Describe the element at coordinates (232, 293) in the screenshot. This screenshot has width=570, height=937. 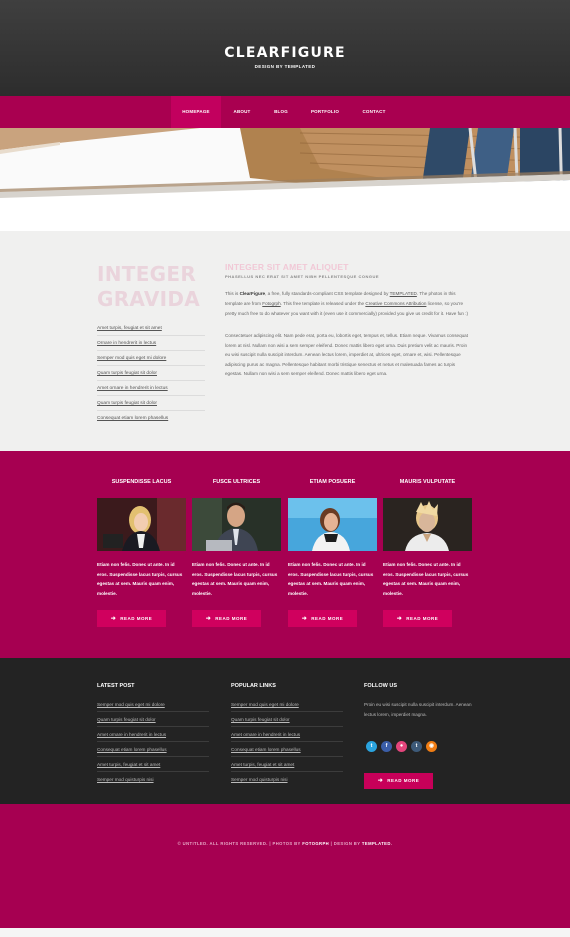
I see `text: This is` at that location.